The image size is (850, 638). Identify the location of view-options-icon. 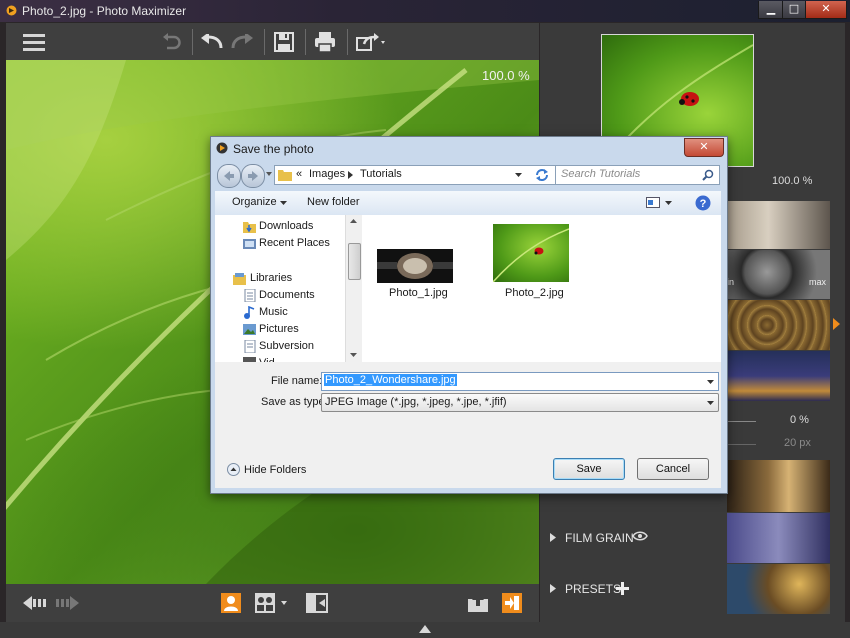
(653, 202).